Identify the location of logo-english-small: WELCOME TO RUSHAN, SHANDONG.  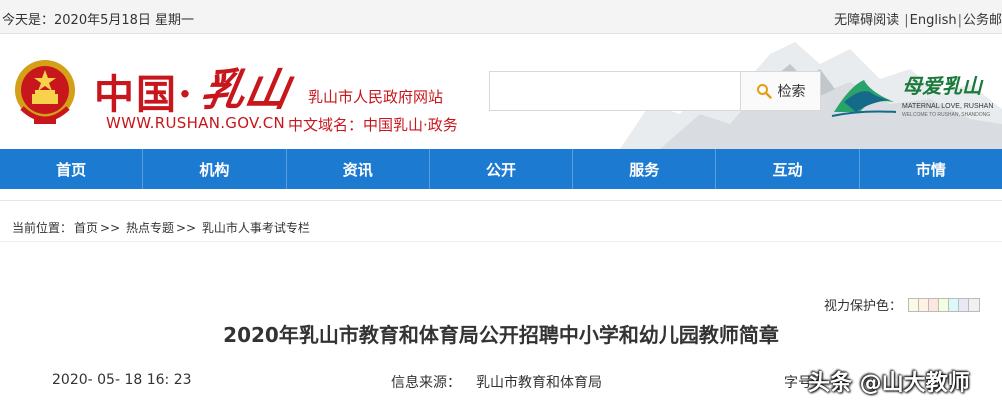
(946, 115).